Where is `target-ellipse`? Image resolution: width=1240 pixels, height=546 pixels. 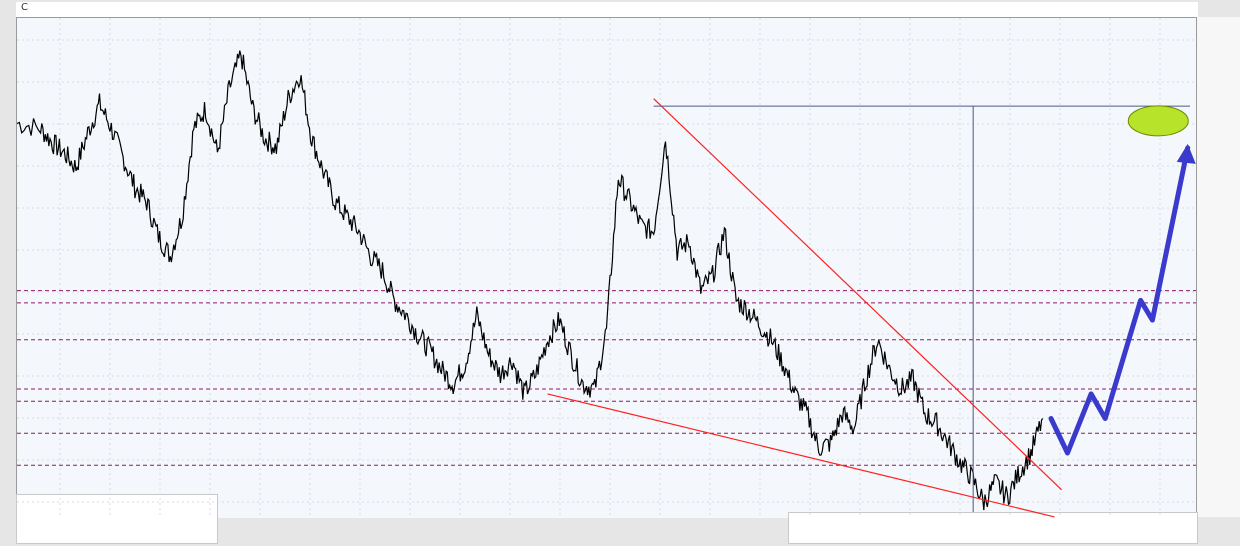 target-ellipse is located at coordinates (1158, 121).